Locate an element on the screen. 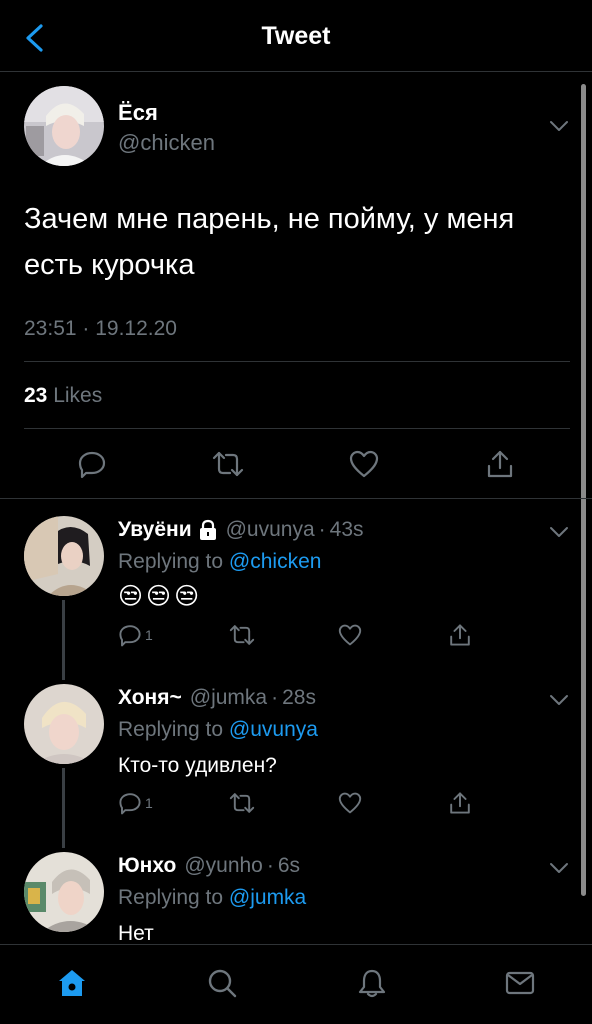 The height and width of the screenshot is (1024, 592). replying-to: Replying to @jumka is located at coordinates (212, 898).